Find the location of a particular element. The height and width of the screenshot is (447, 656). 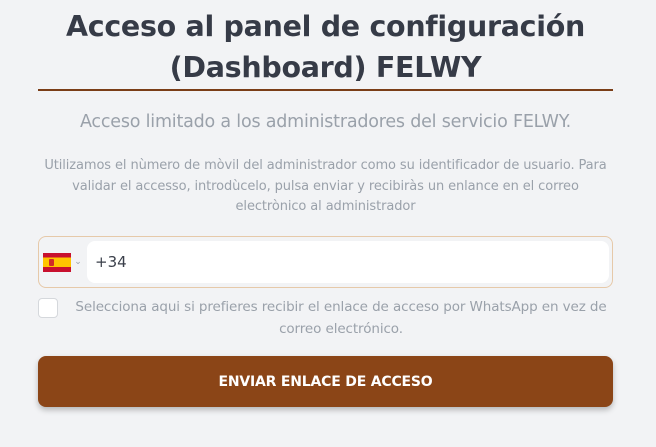

spain-flag-icon is located at coordinates (57, 262).